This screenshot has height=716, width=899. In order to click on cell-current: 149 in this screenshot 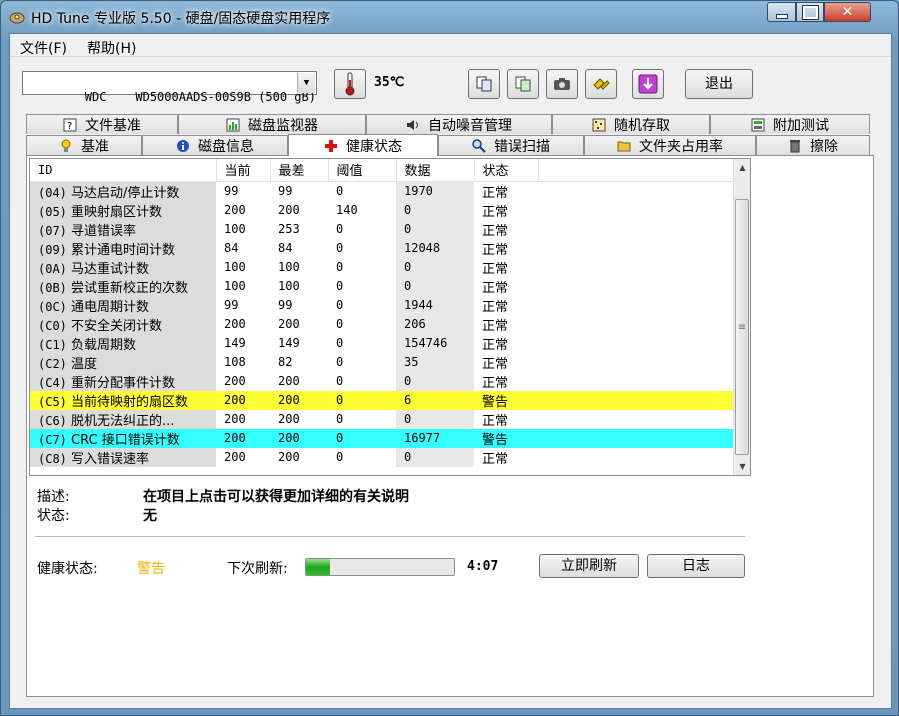, I will do `click(235, 343)`.